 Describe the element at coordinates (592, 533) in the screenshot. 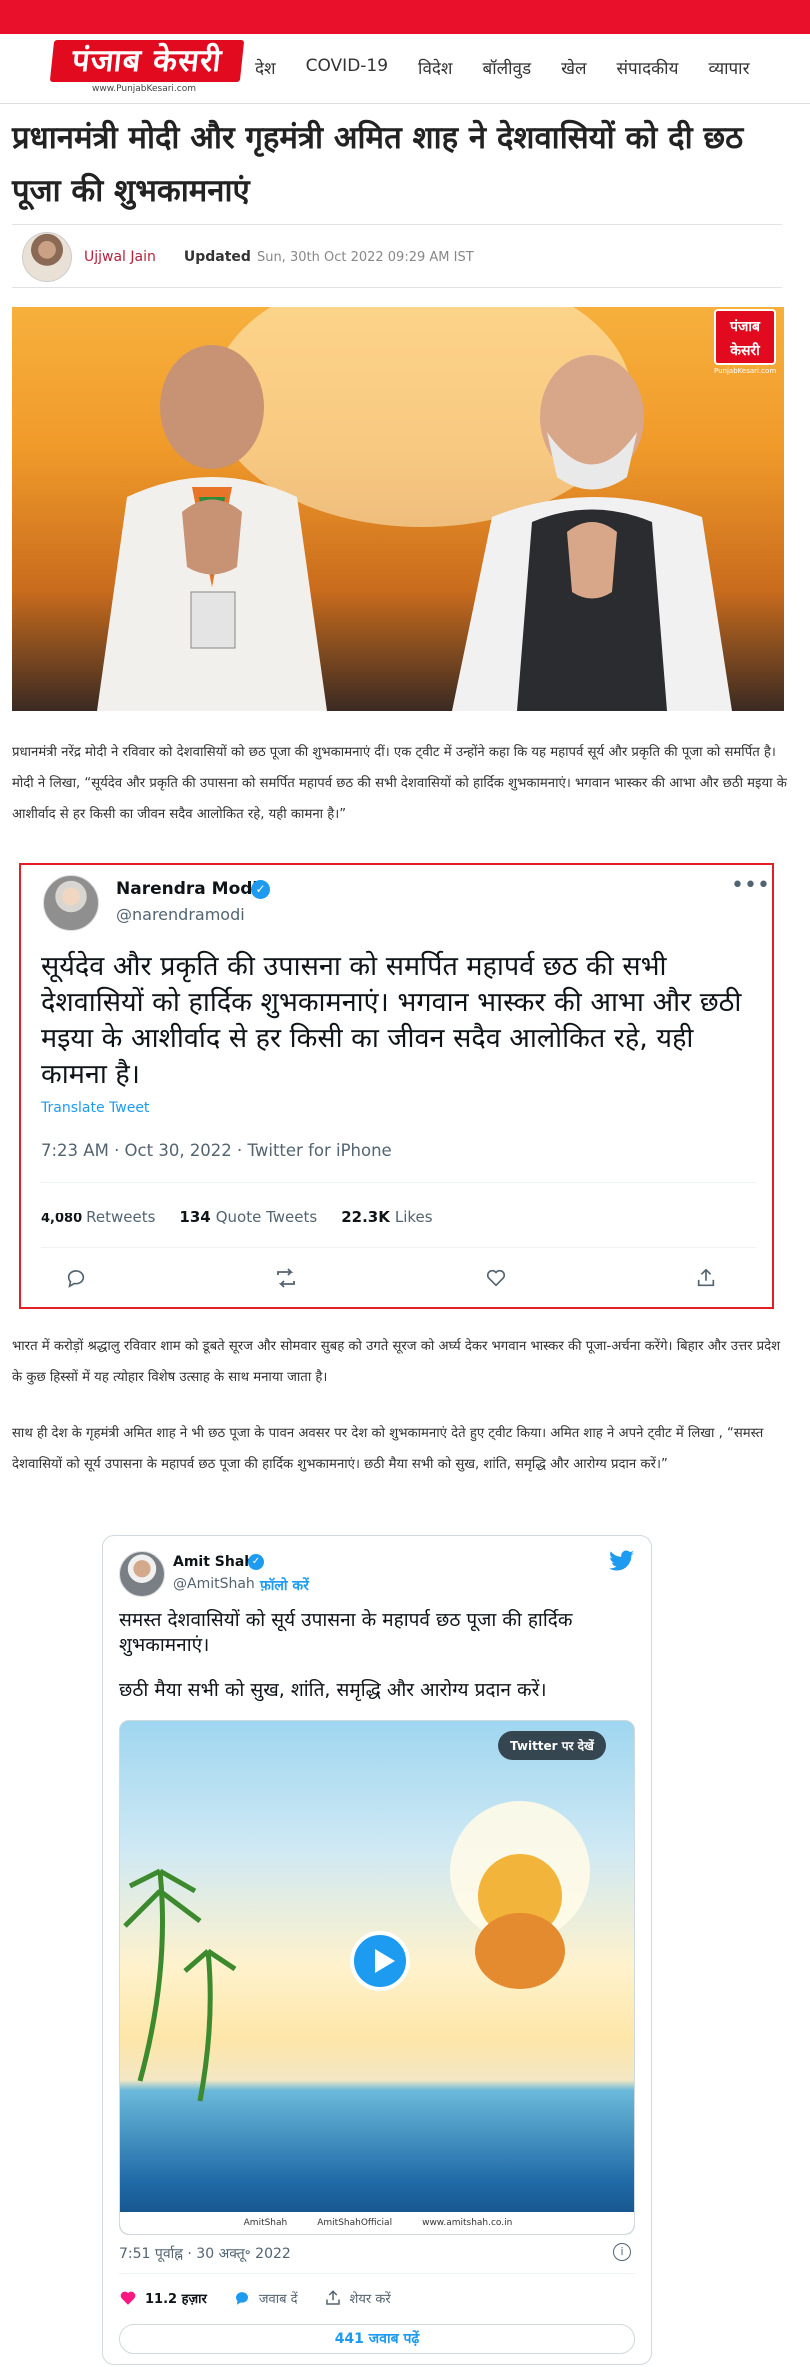

I see `person-right-figure` at that location.